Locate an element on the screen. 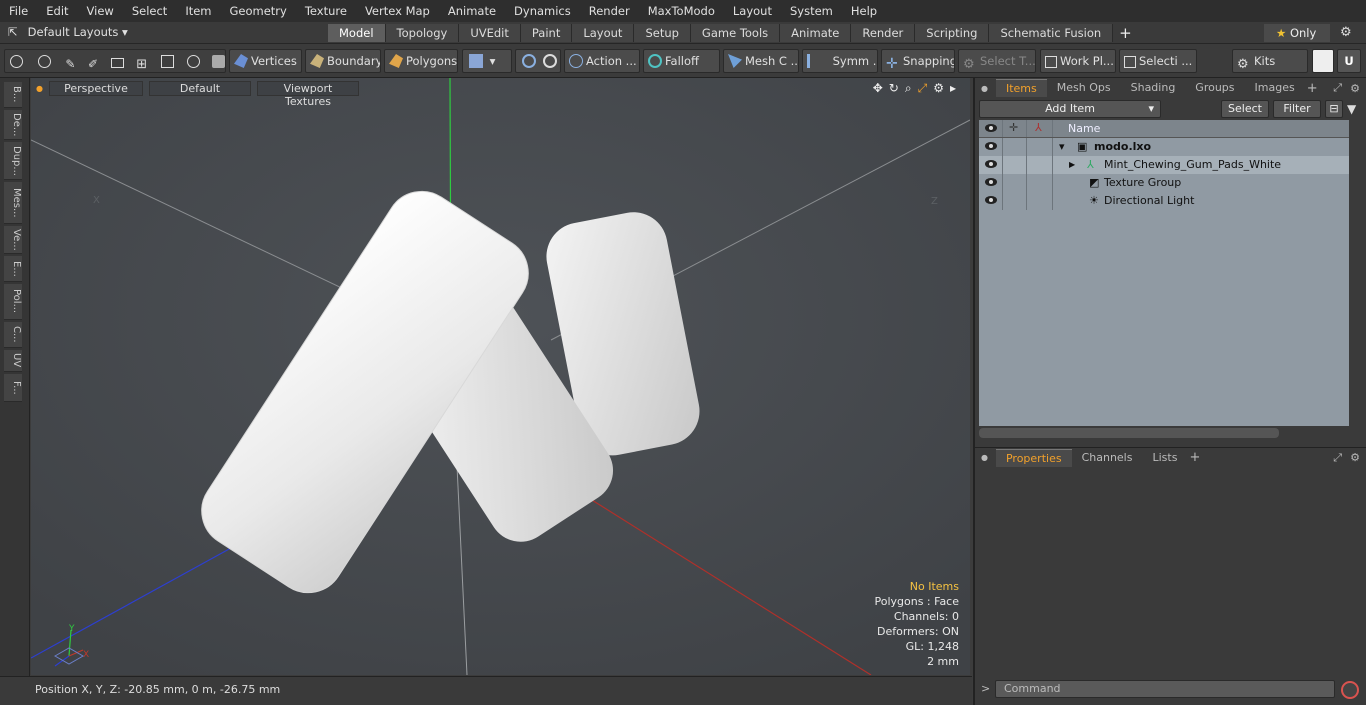  menu-geometry: Geometry is located at coordinates (258, 11).